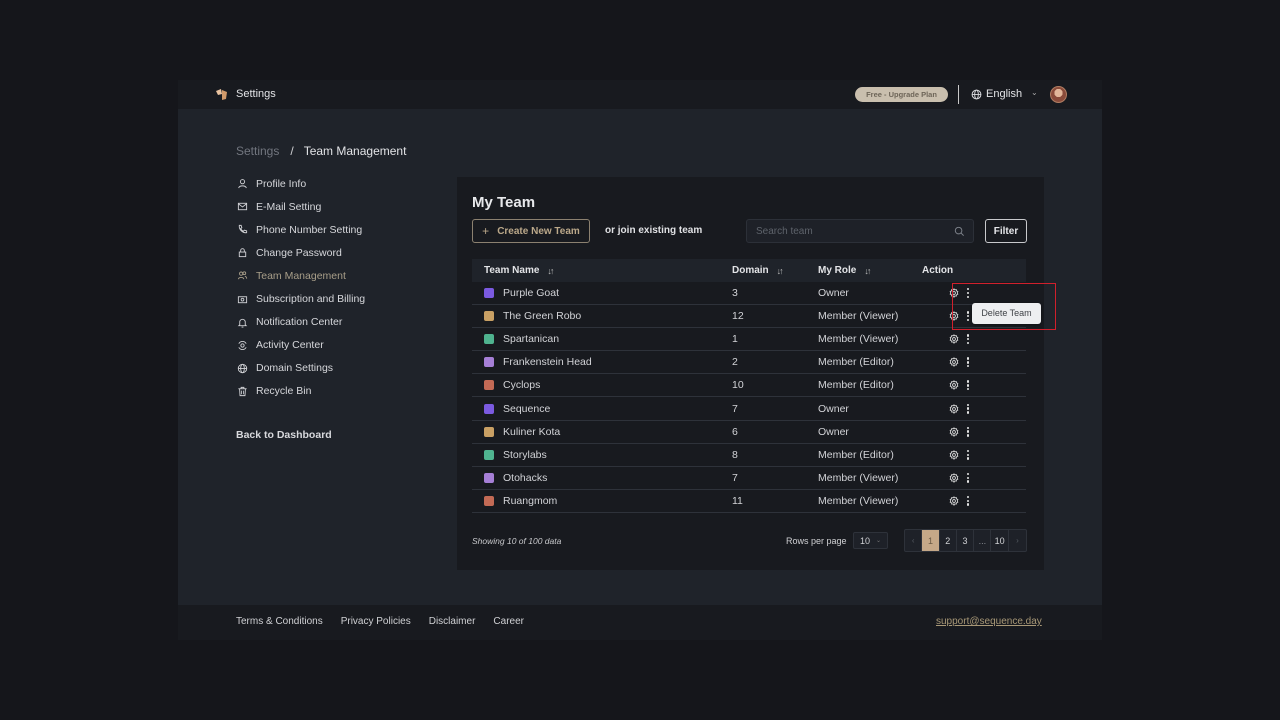  Describe the element at coordinates (775, 270) in the screenshot. I see `column-header-domain: Domain ↓↑` at that location.